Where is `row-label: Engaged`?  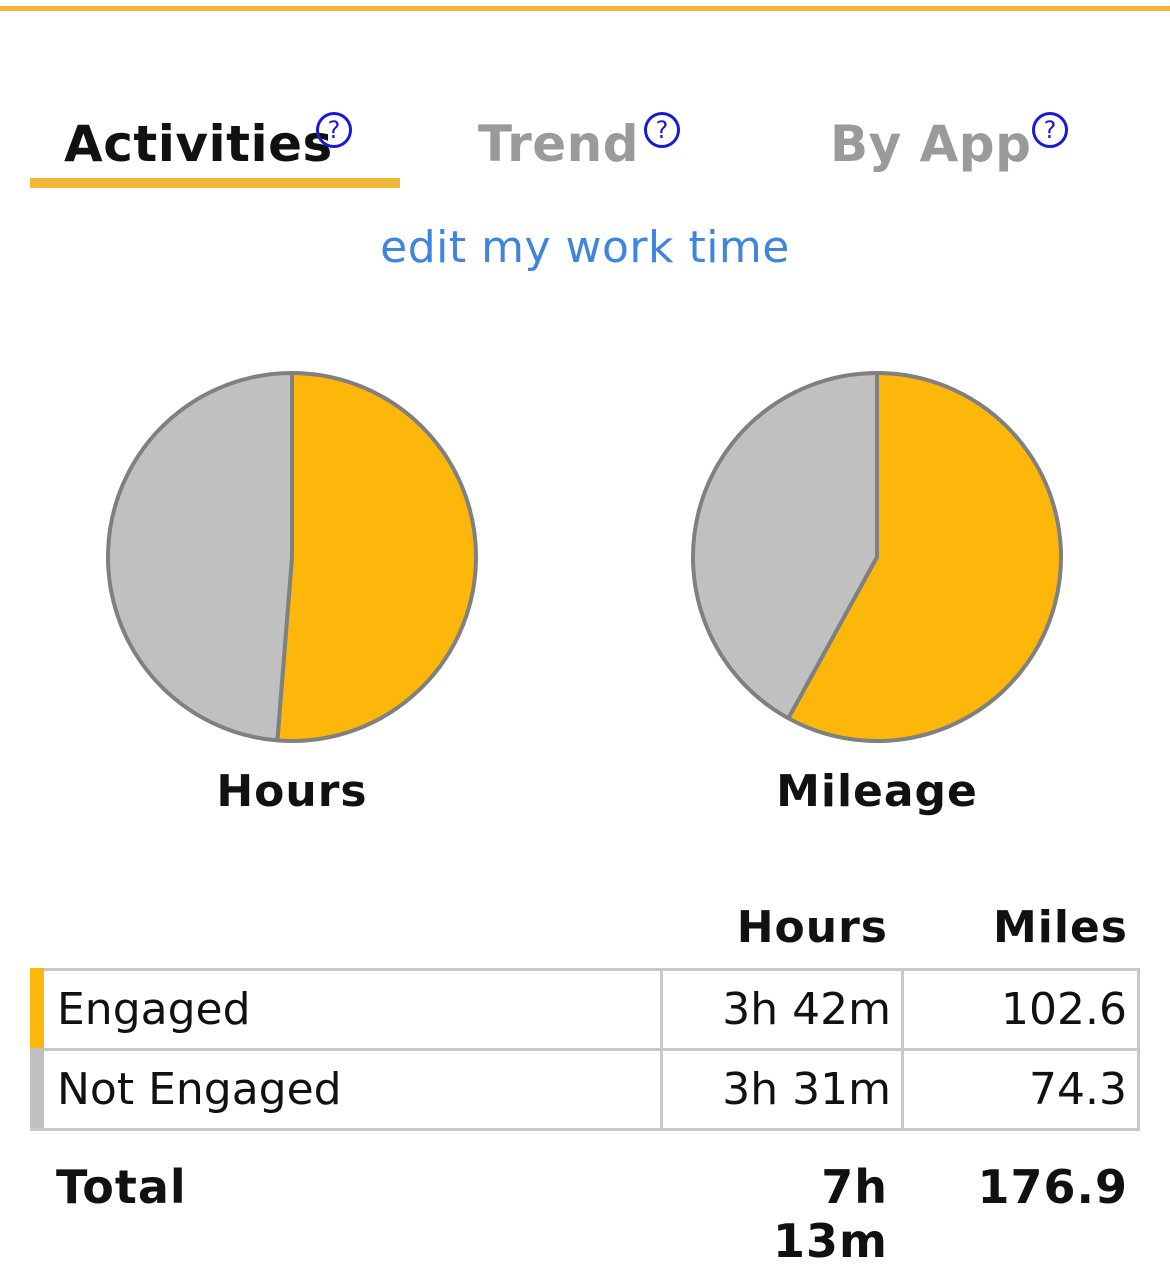 row-label: Engaged is located at coordinates (154, 1009).